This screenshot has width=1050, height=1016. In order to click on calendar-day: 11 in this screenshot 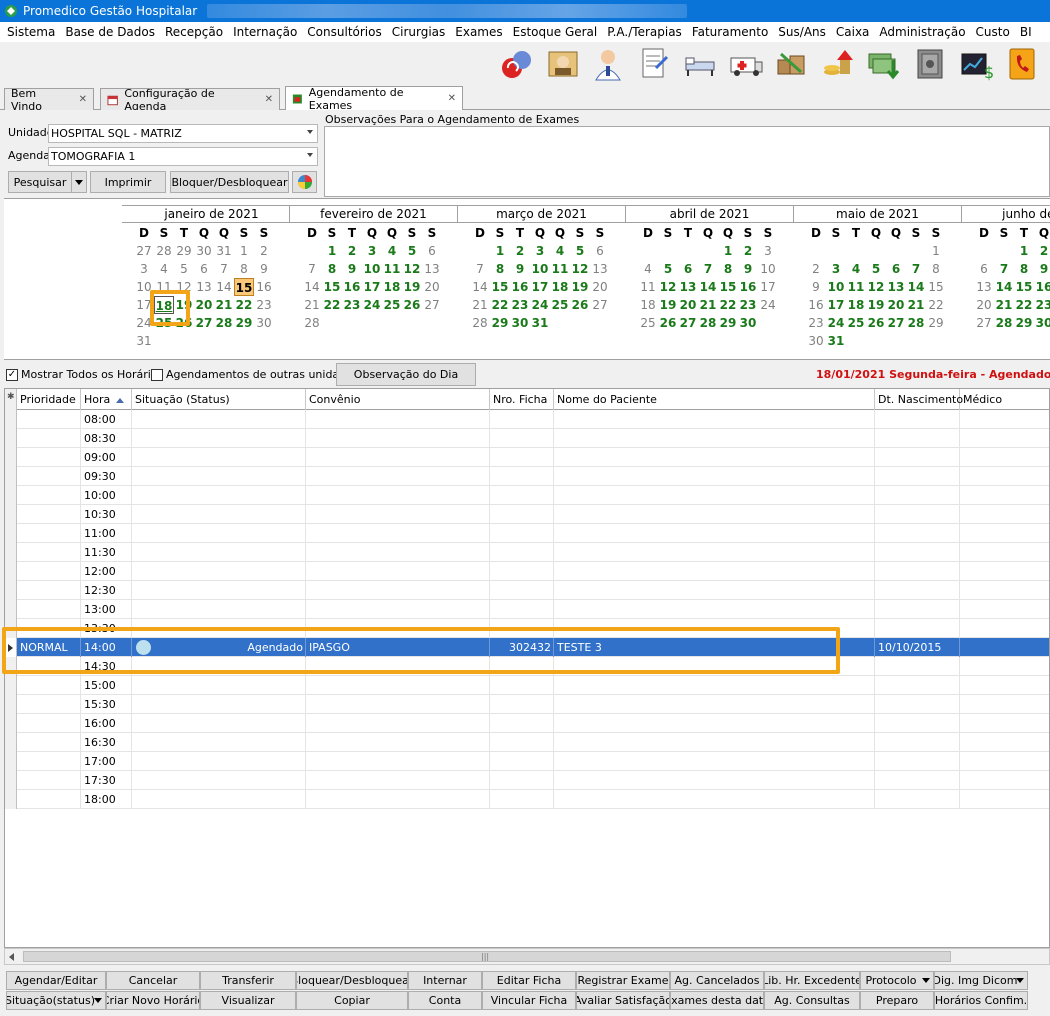, I will do `click(856, 287)`.